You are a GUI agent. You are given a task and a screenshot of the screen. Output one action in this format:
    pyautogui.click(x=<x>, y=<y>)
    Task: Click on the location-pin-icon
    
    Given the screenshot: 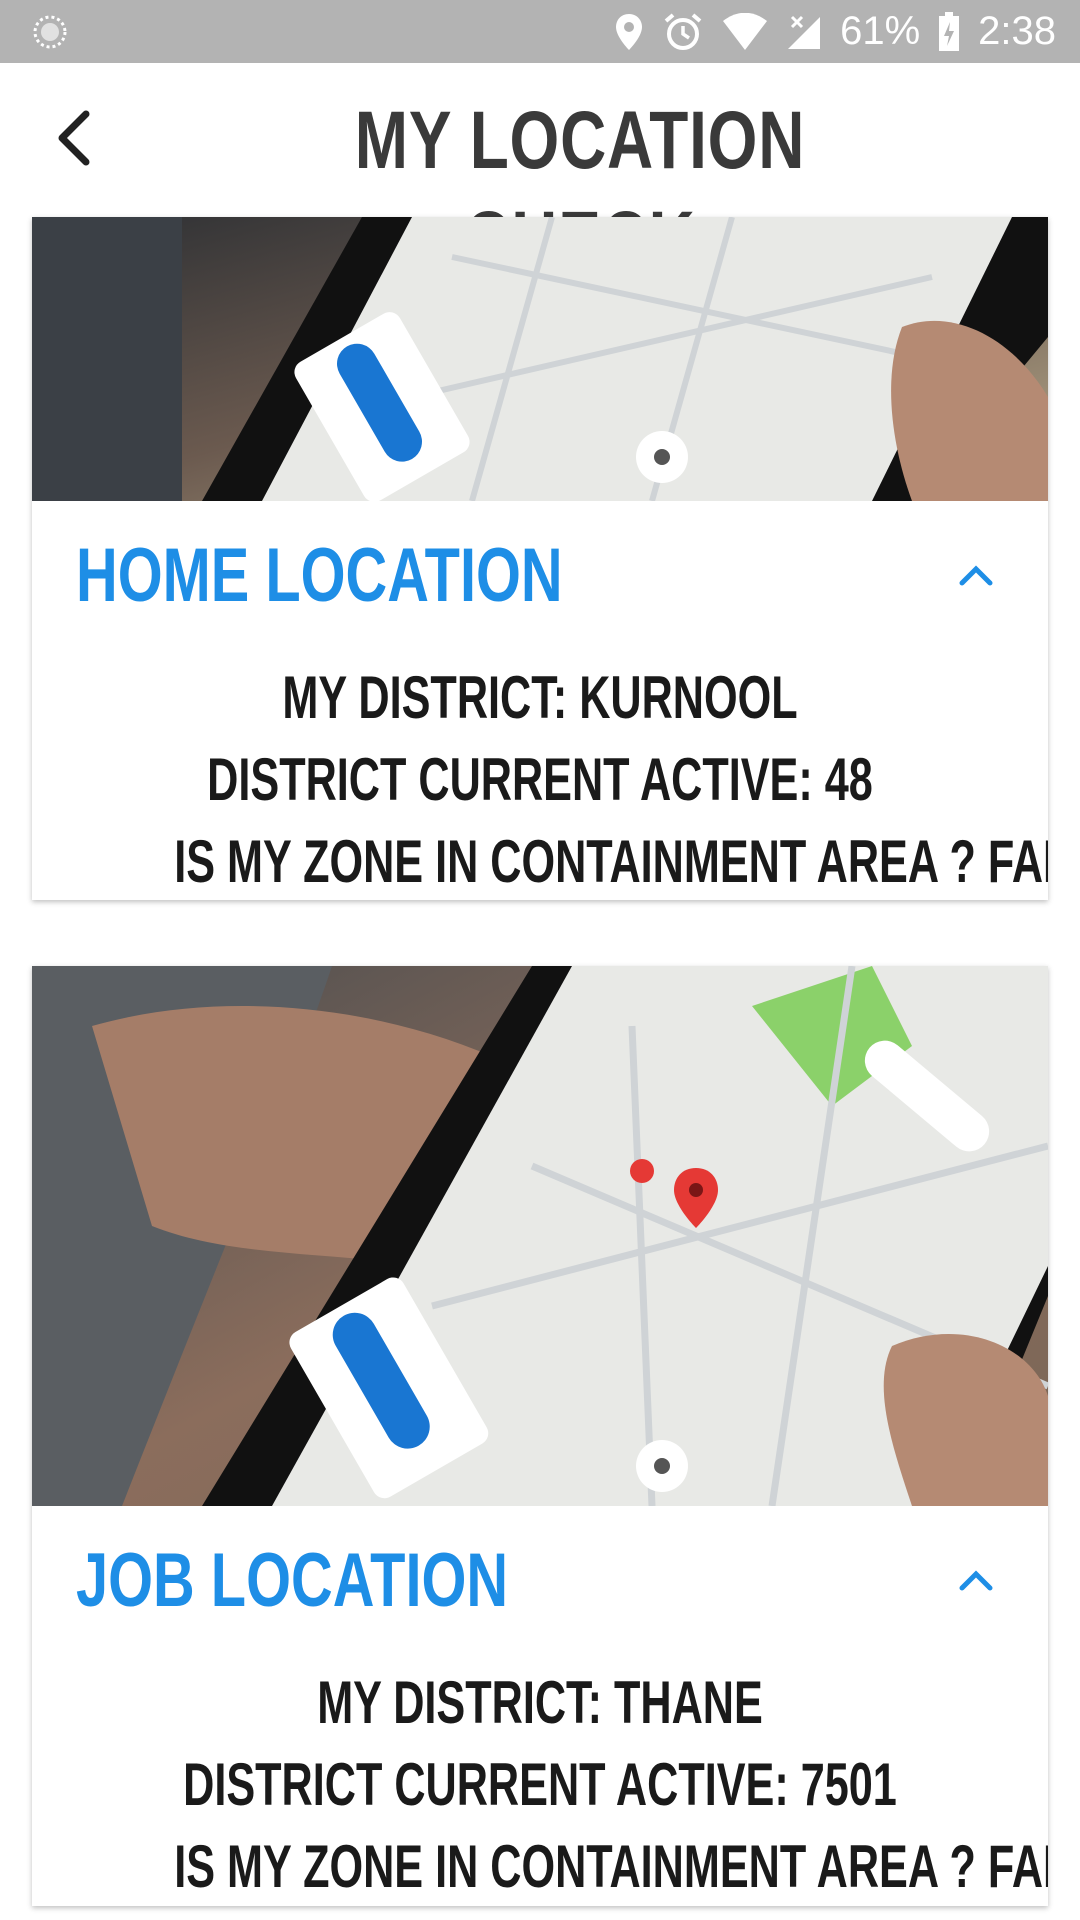 What is the action you would take?
    pyautogui.click(x=629, y=32)
    